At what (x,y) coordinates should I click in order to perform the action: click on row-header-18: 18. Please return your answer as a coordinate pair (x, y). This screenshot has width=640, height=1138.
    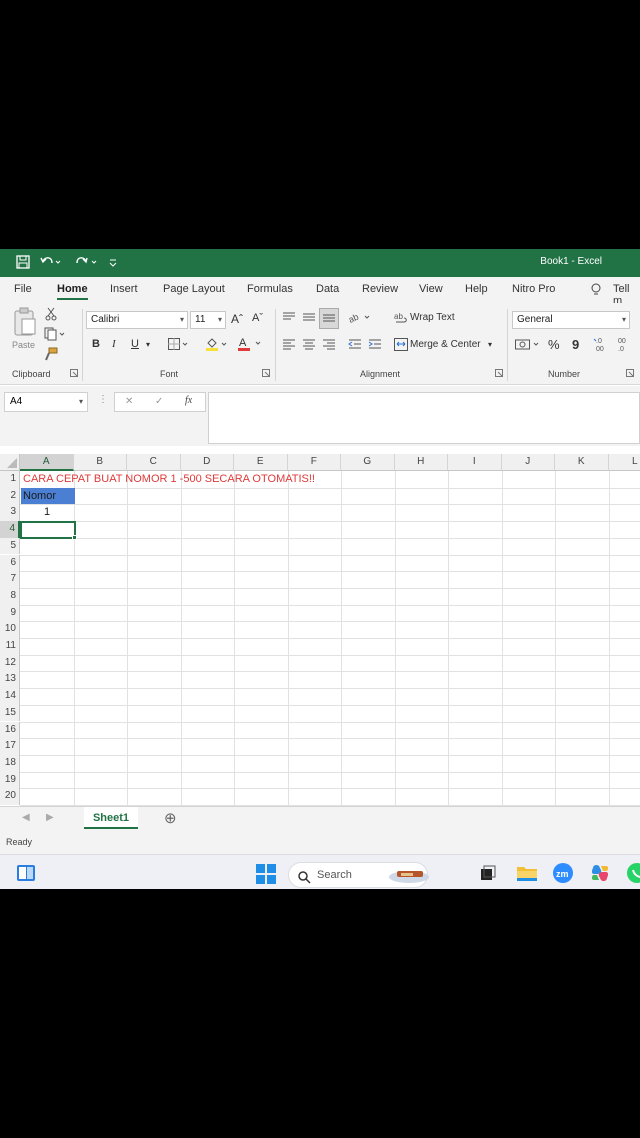
    Looking at the image, I should click on (10, 763).